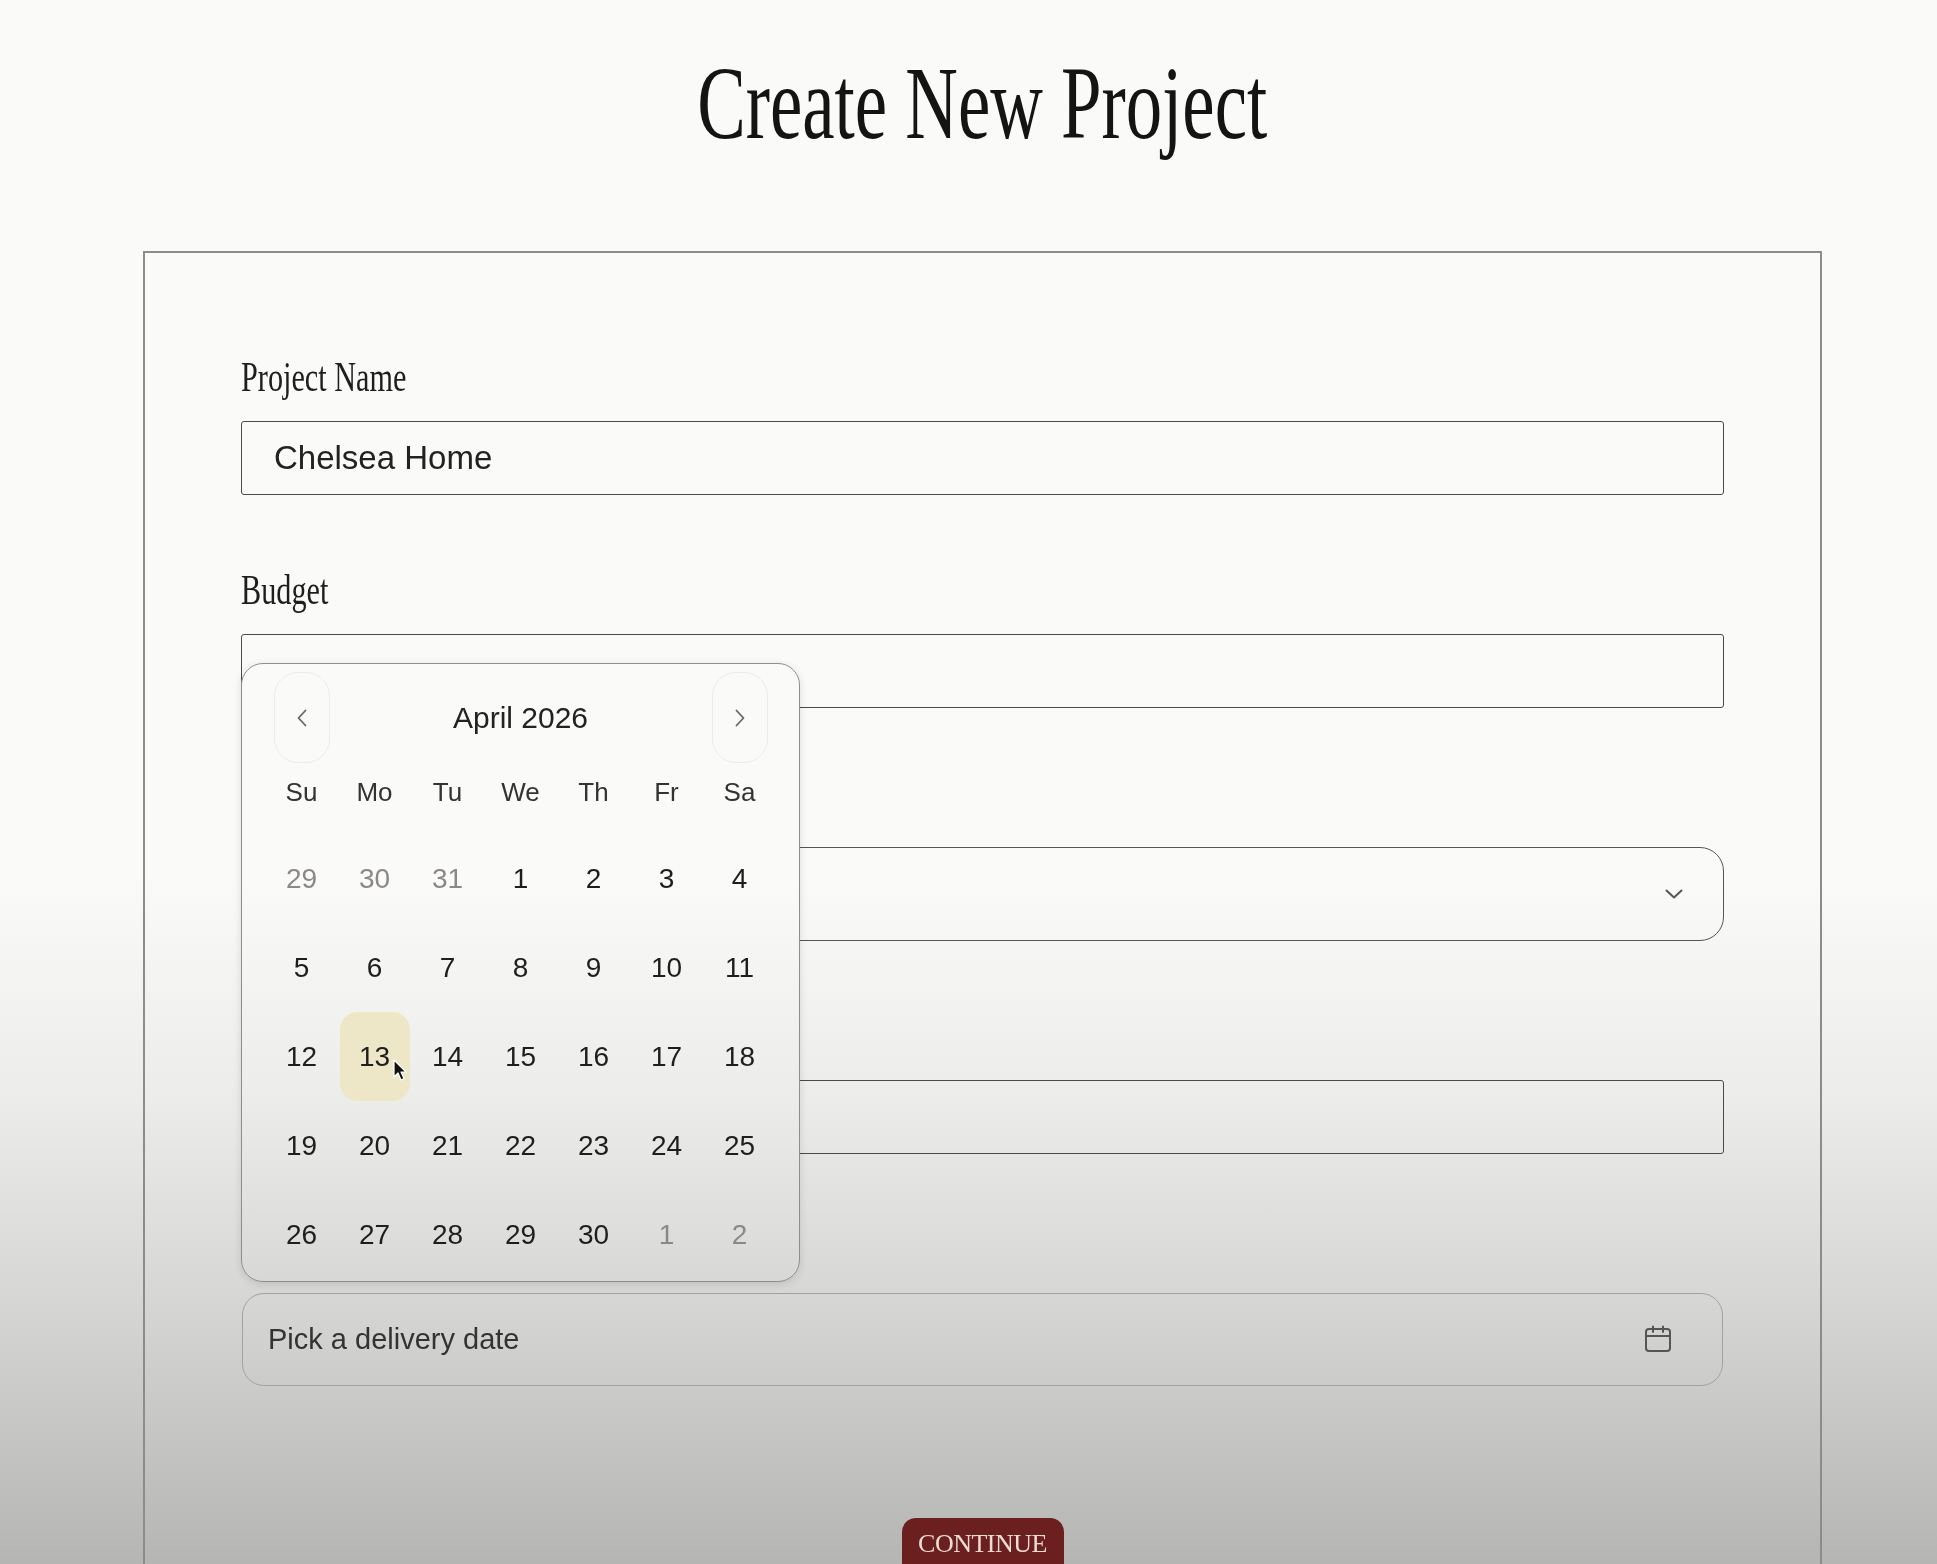 The image size is (1937, 1564). What do you see at coordinates (374, 792) in the screenshot?
I see `weekday-label: Mo` at bounding box center [374, 792].